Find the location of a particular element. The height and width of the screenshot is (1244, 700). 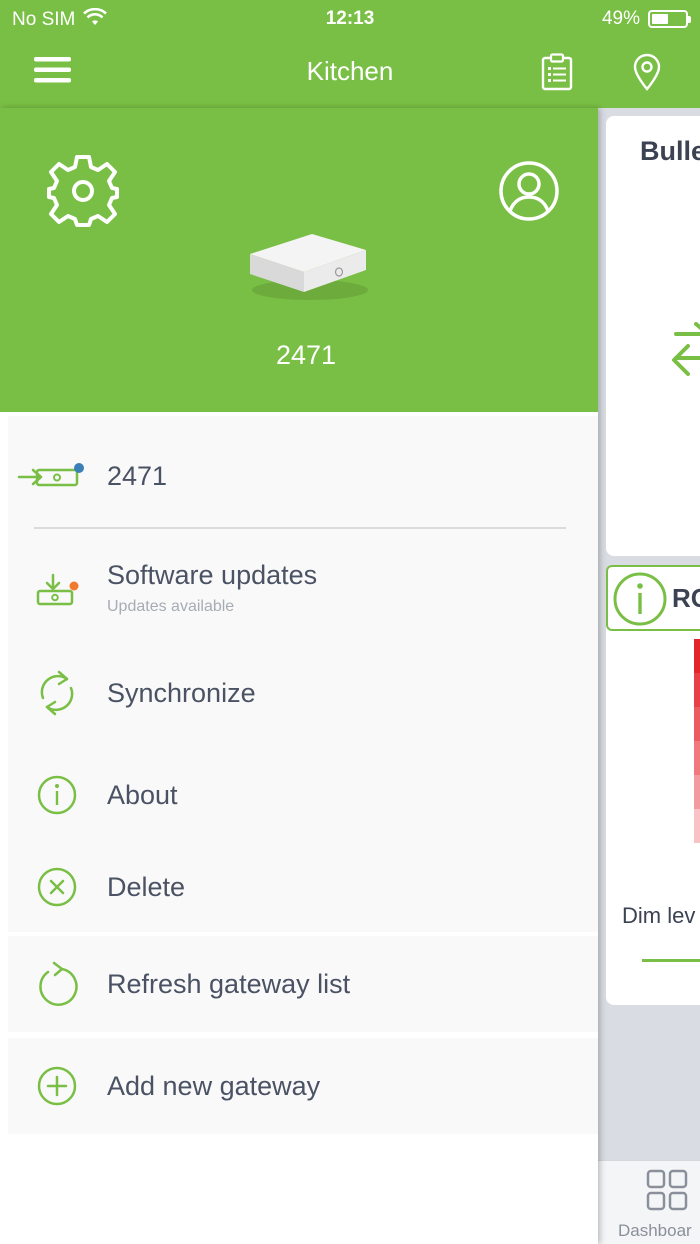

menu-item-refresh-gateway-list: Refresh gateway list is located at coordinates (303, 984).